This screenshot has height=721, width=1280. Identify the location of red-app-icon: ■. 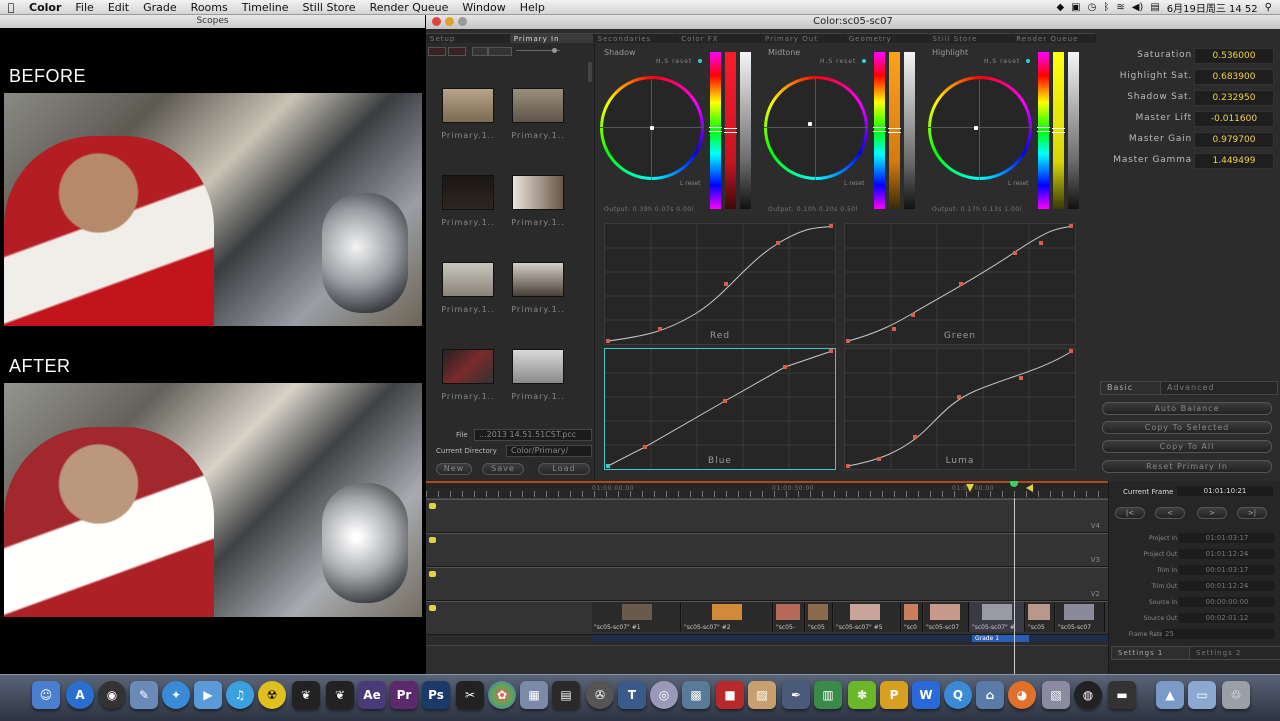
(730, 695).